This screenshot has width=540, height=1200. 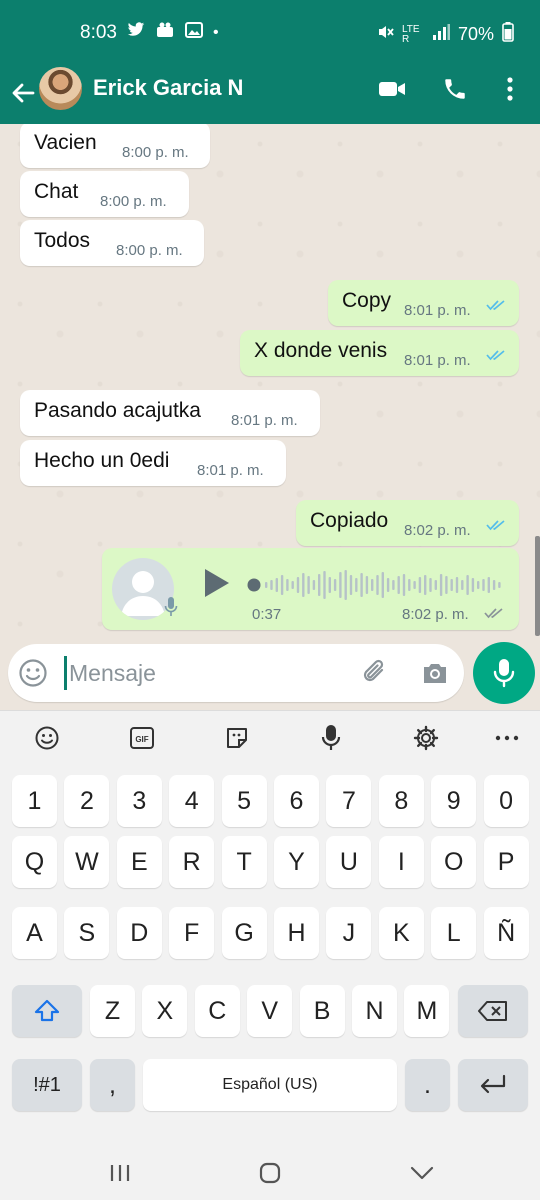 What do you see at coordinates (98, 32) in the screenshot?
I see `status-time: 8:03` at bounding box center [98, 32].